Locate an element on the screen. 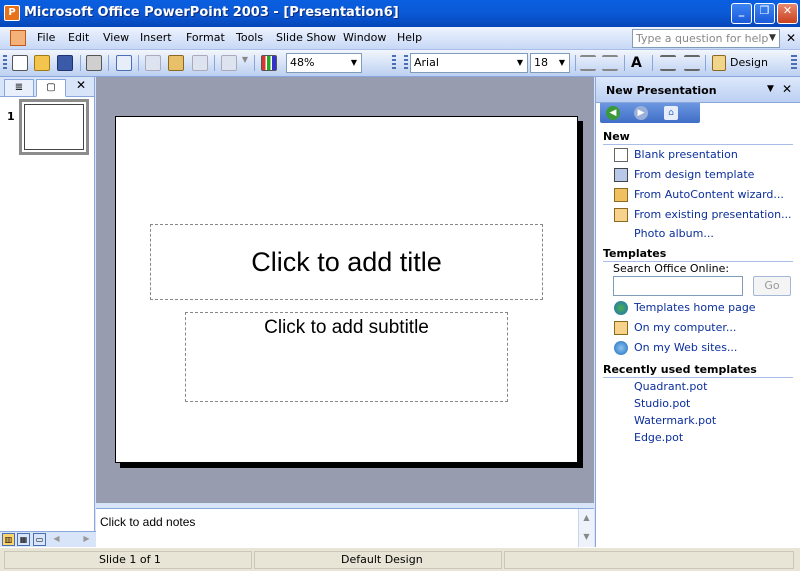 The width and height of the screenshot is (800, 571). link-recent-template: Studio.pot is located at coordinates (662, 403).